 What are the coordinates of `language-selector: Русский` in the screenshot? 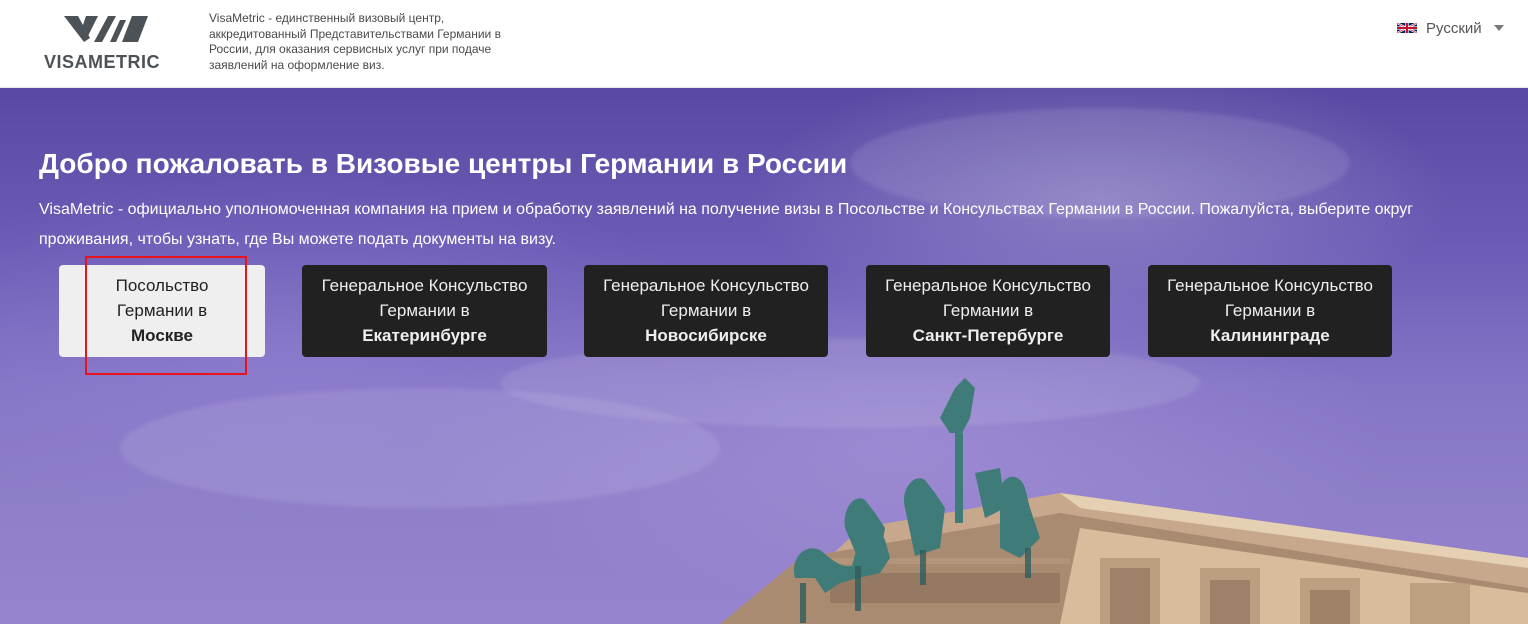 It's located at (1450, 28).